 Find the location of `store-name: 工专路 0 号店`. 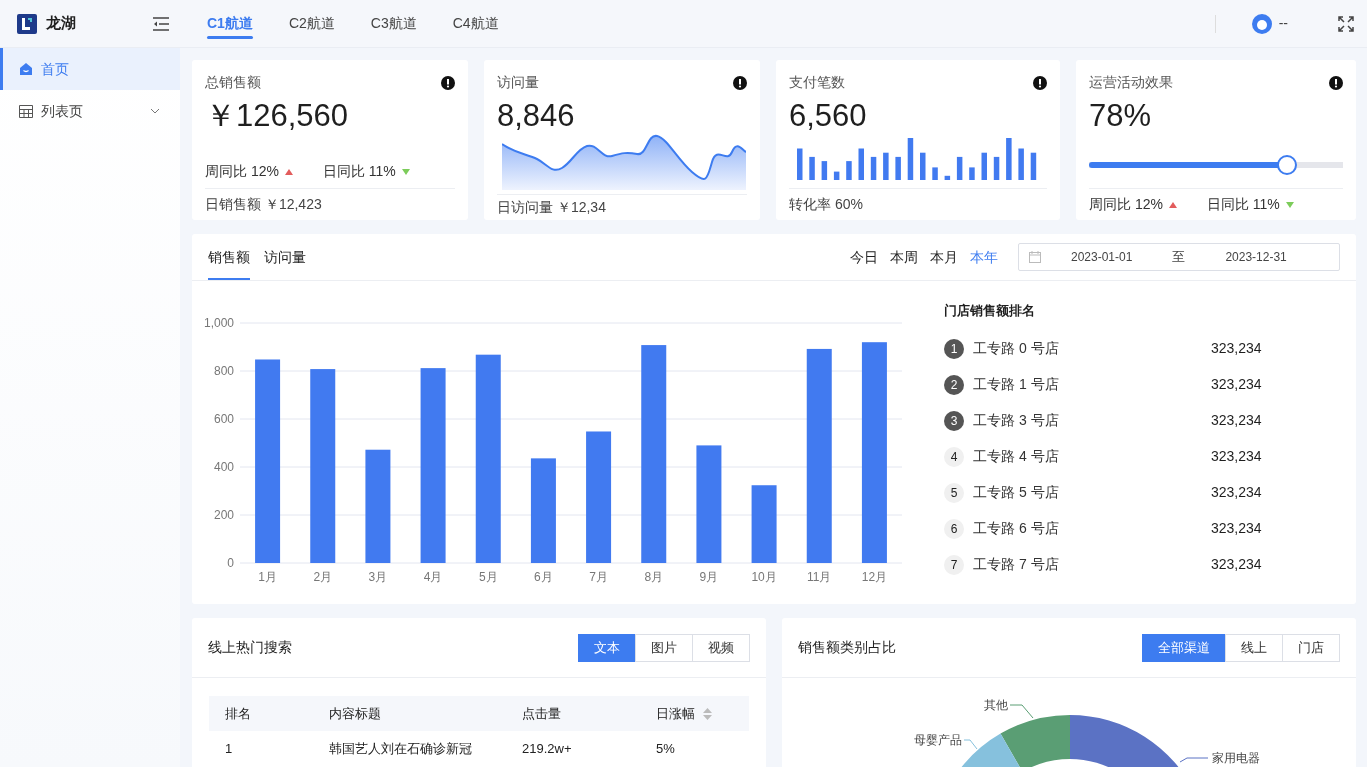

store-name: 工专路 0 号店 is located at coordinates (1016, 348).